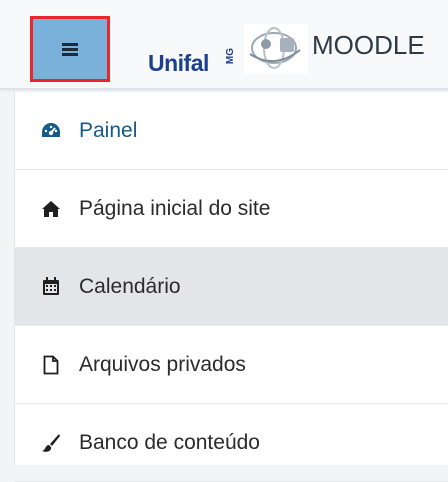 The height and width of the screenshot is (482, 448). I want to click on site-name: MOODLE, so click(368, 45).